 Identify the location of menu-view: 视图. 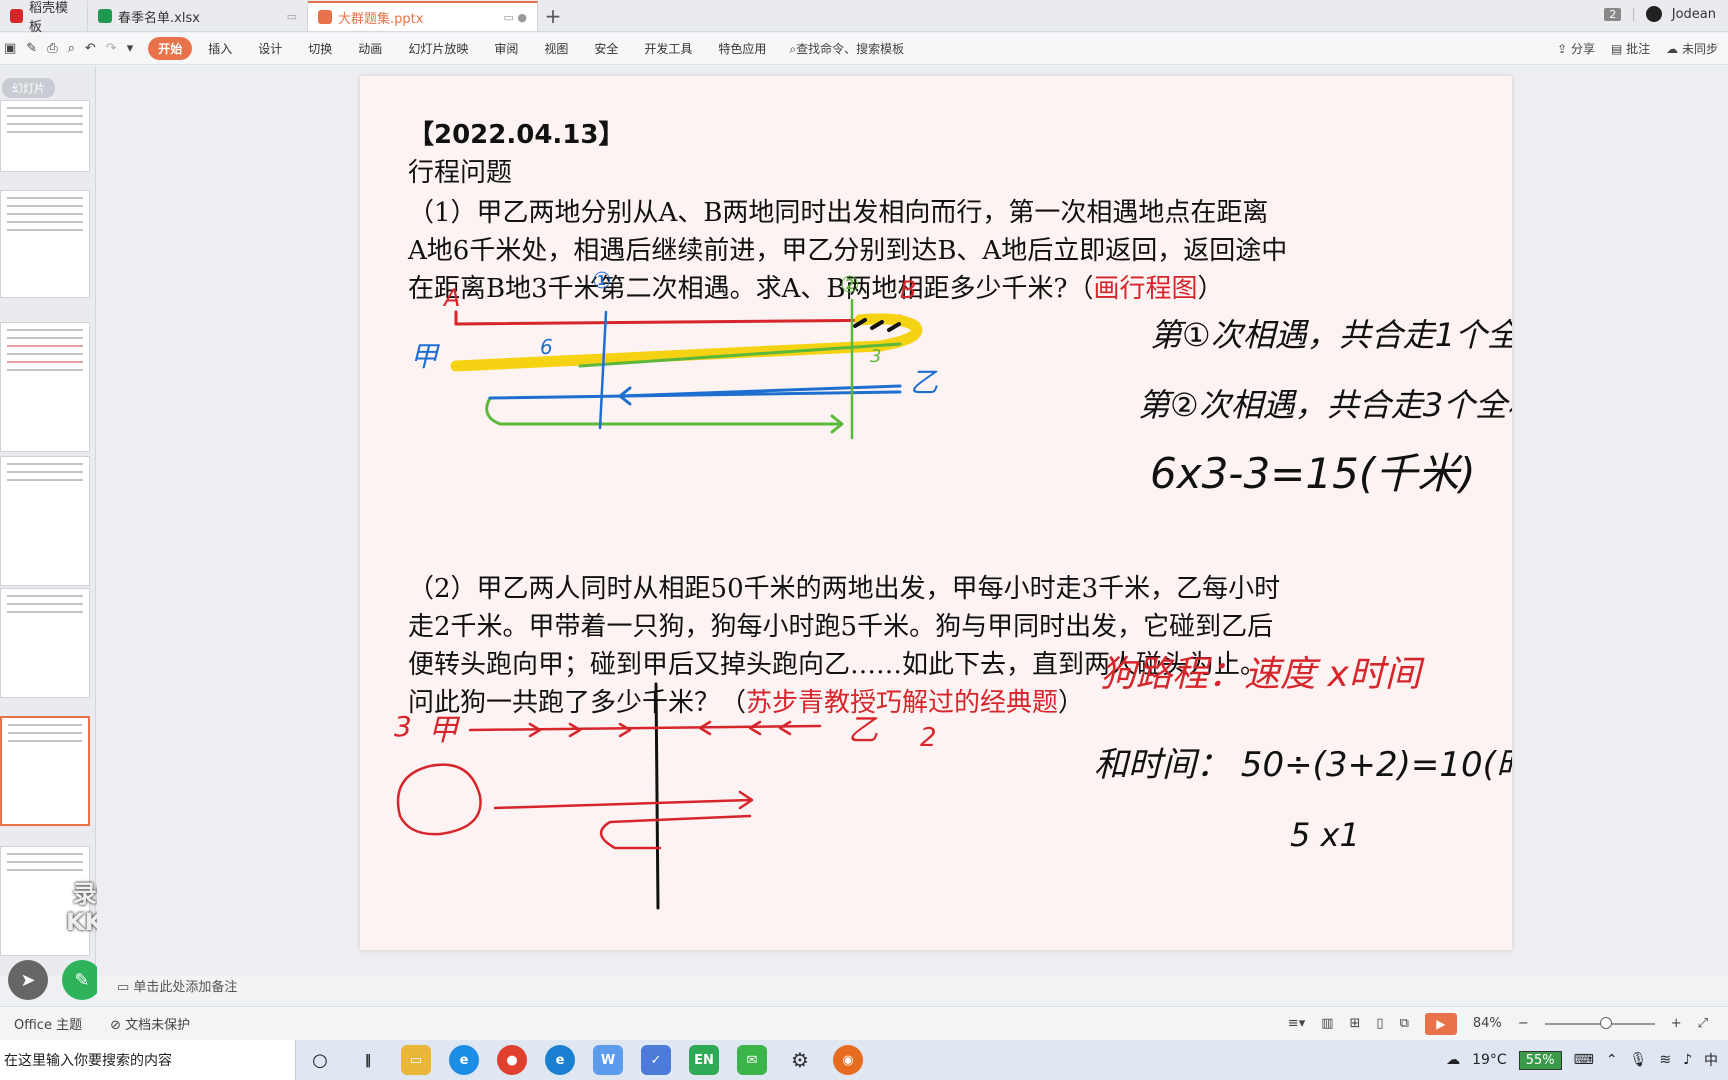
(556, 48).